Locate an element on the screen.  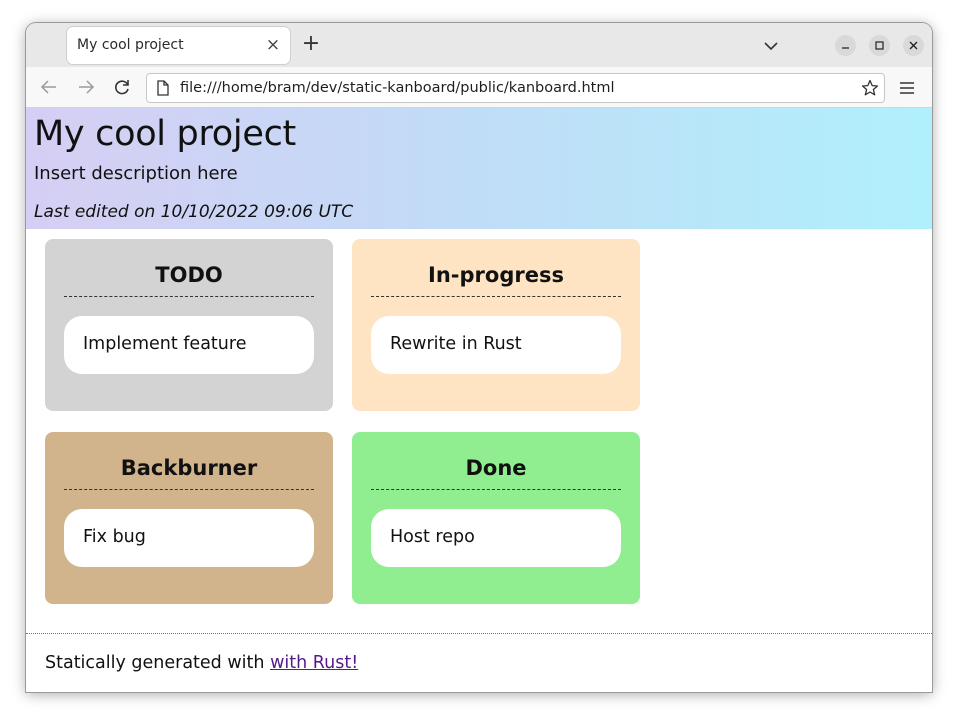
hamburger-menu-icon is located at coordinates (907, 88).